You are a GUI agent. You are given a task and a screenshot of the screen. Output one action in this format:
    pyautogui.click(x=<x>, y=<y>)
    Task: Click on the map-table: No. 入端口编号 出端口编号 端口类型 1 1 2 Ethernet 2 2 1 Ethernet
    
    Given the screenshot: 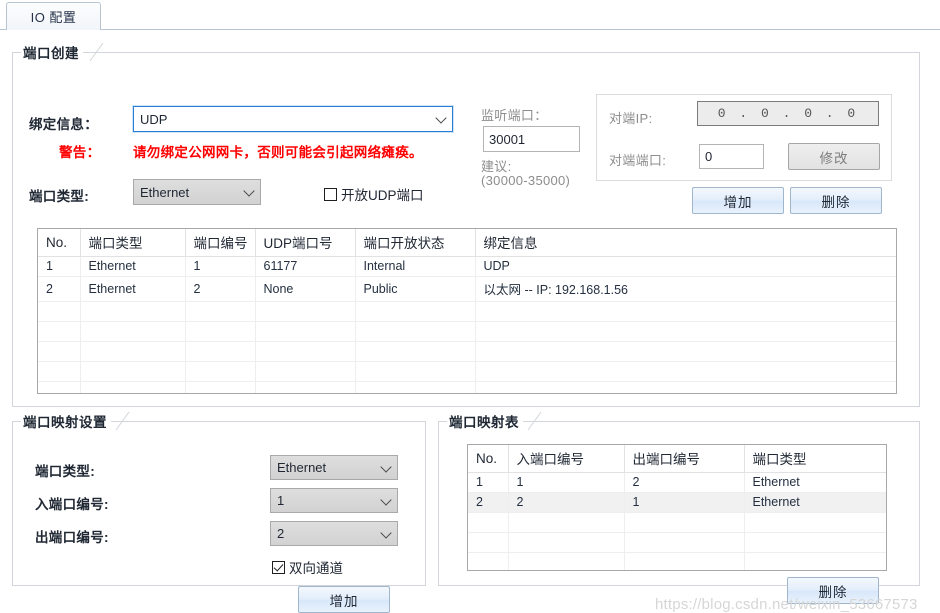 What is the action you would take?
    pyautogui.click(x=677, y=507)
    